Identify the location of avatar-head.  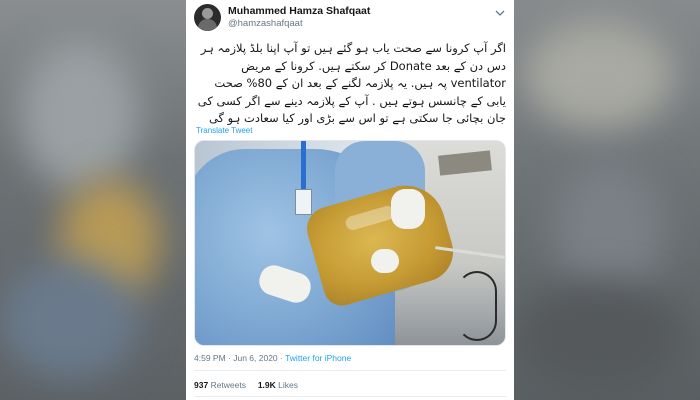
(207, 13).